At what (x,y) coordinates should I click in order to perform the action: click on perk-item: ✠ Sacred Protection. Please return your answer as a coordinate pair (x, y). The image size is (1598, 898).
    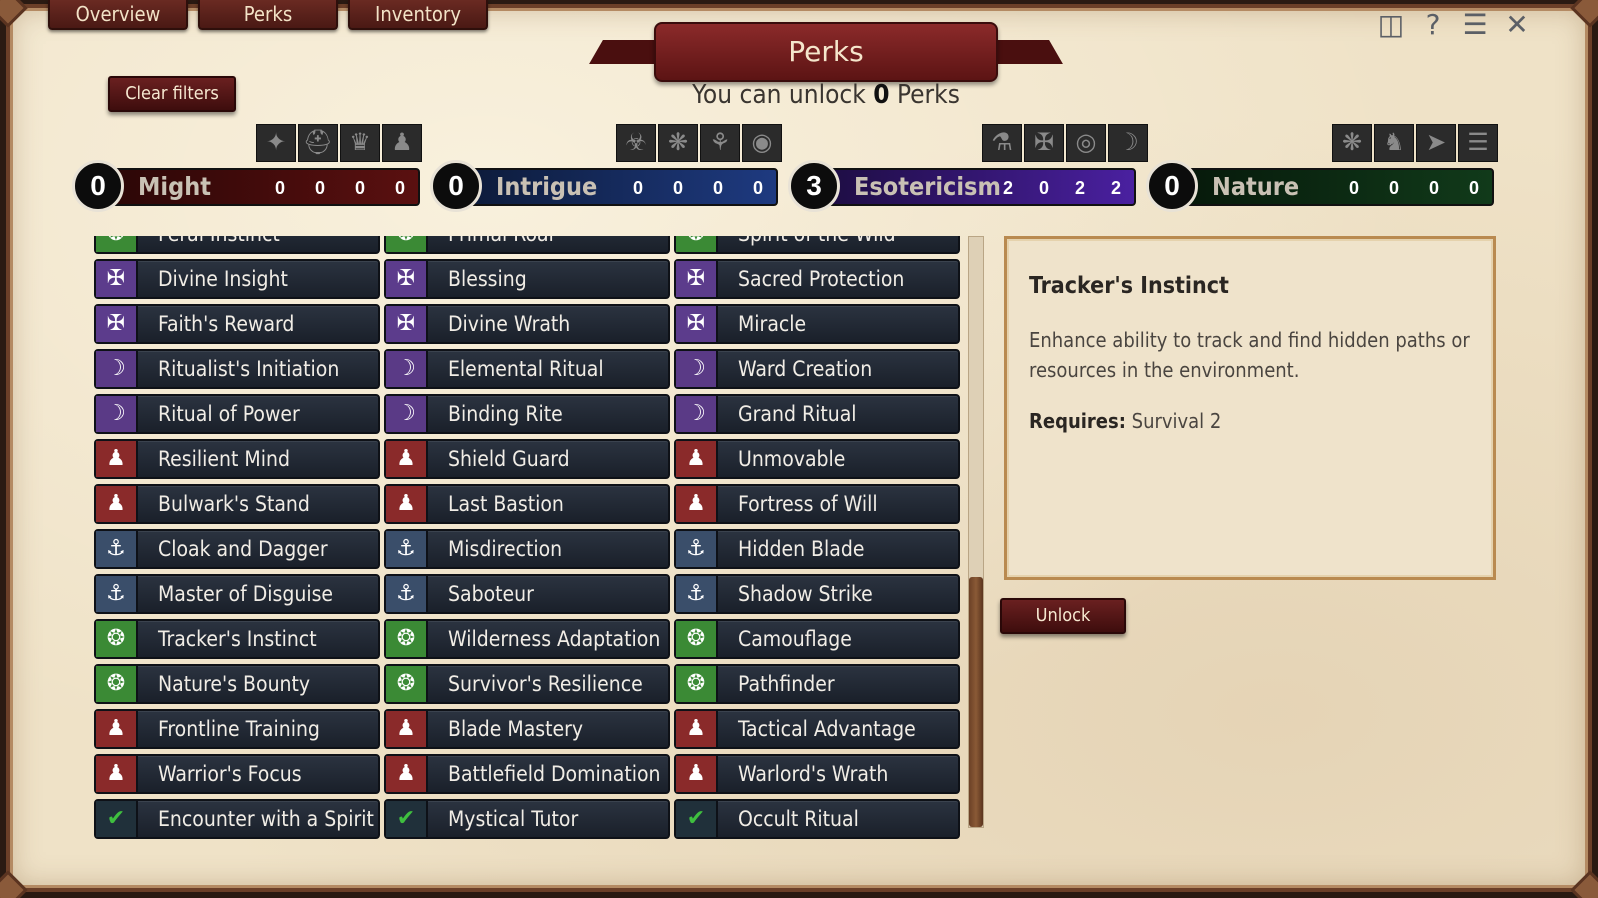
    Looking at the image, I should click on (817, 279).